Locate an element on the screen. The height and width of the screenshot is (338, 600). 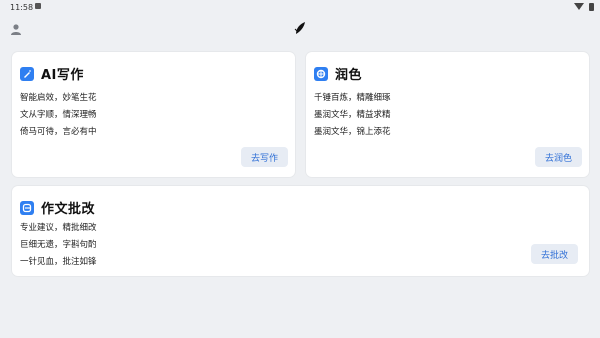
wifi-icon is located at coordinates (579, 6).